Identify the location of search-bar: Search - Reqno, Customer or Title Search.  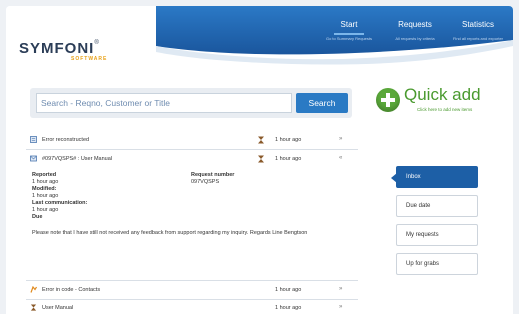
(191, 103).